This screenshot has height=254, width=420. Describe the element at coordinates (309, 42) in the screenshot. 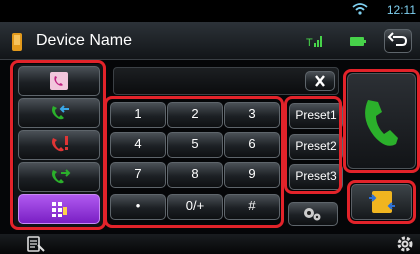

I see `svg-text: T` at that location.